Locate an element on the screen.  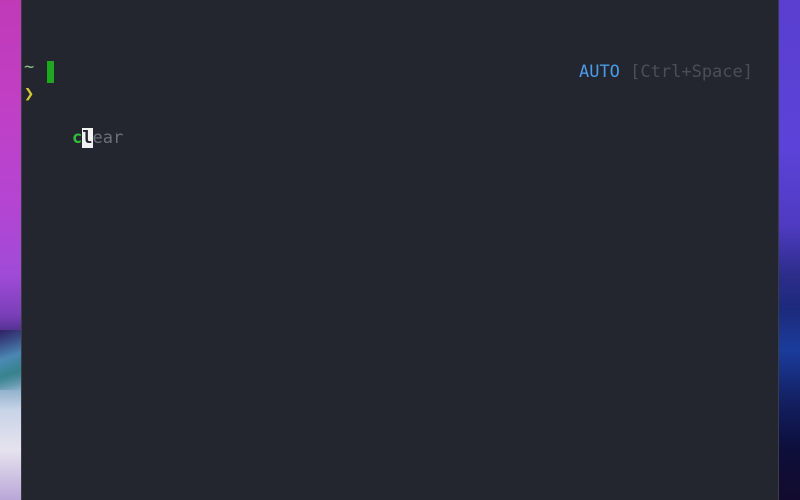
prompt-chevron-icon: ❯ is located at coordinates (29, 94).